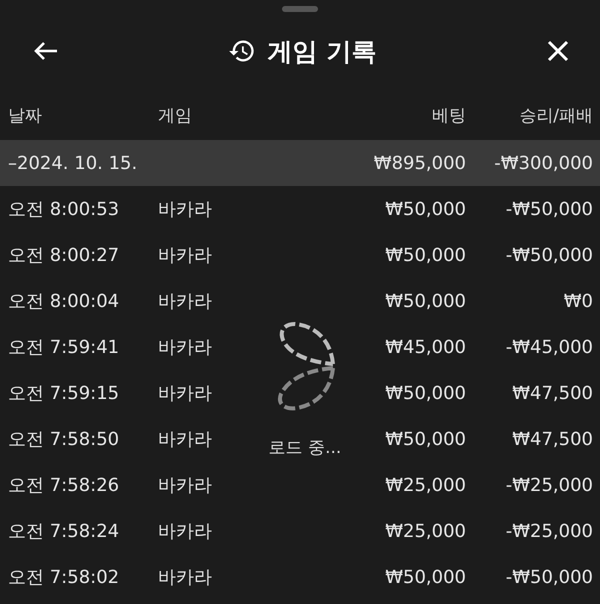 The width and height of the screenshot is (600, 604). What do you see at coordinates (549, 347) in the screenshot?
I see `result-cell: -₩45,000` at bounding box center [549, 347].